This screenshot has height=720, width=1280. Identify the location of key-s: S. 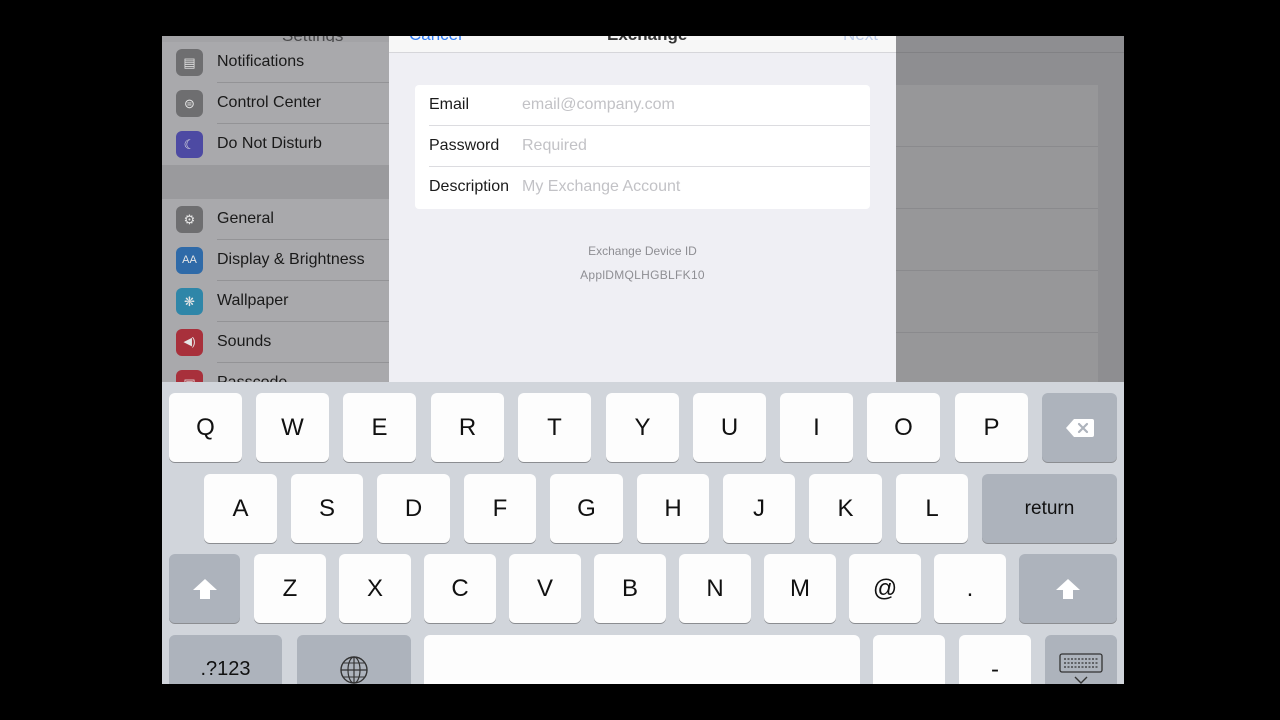
(327, 508).